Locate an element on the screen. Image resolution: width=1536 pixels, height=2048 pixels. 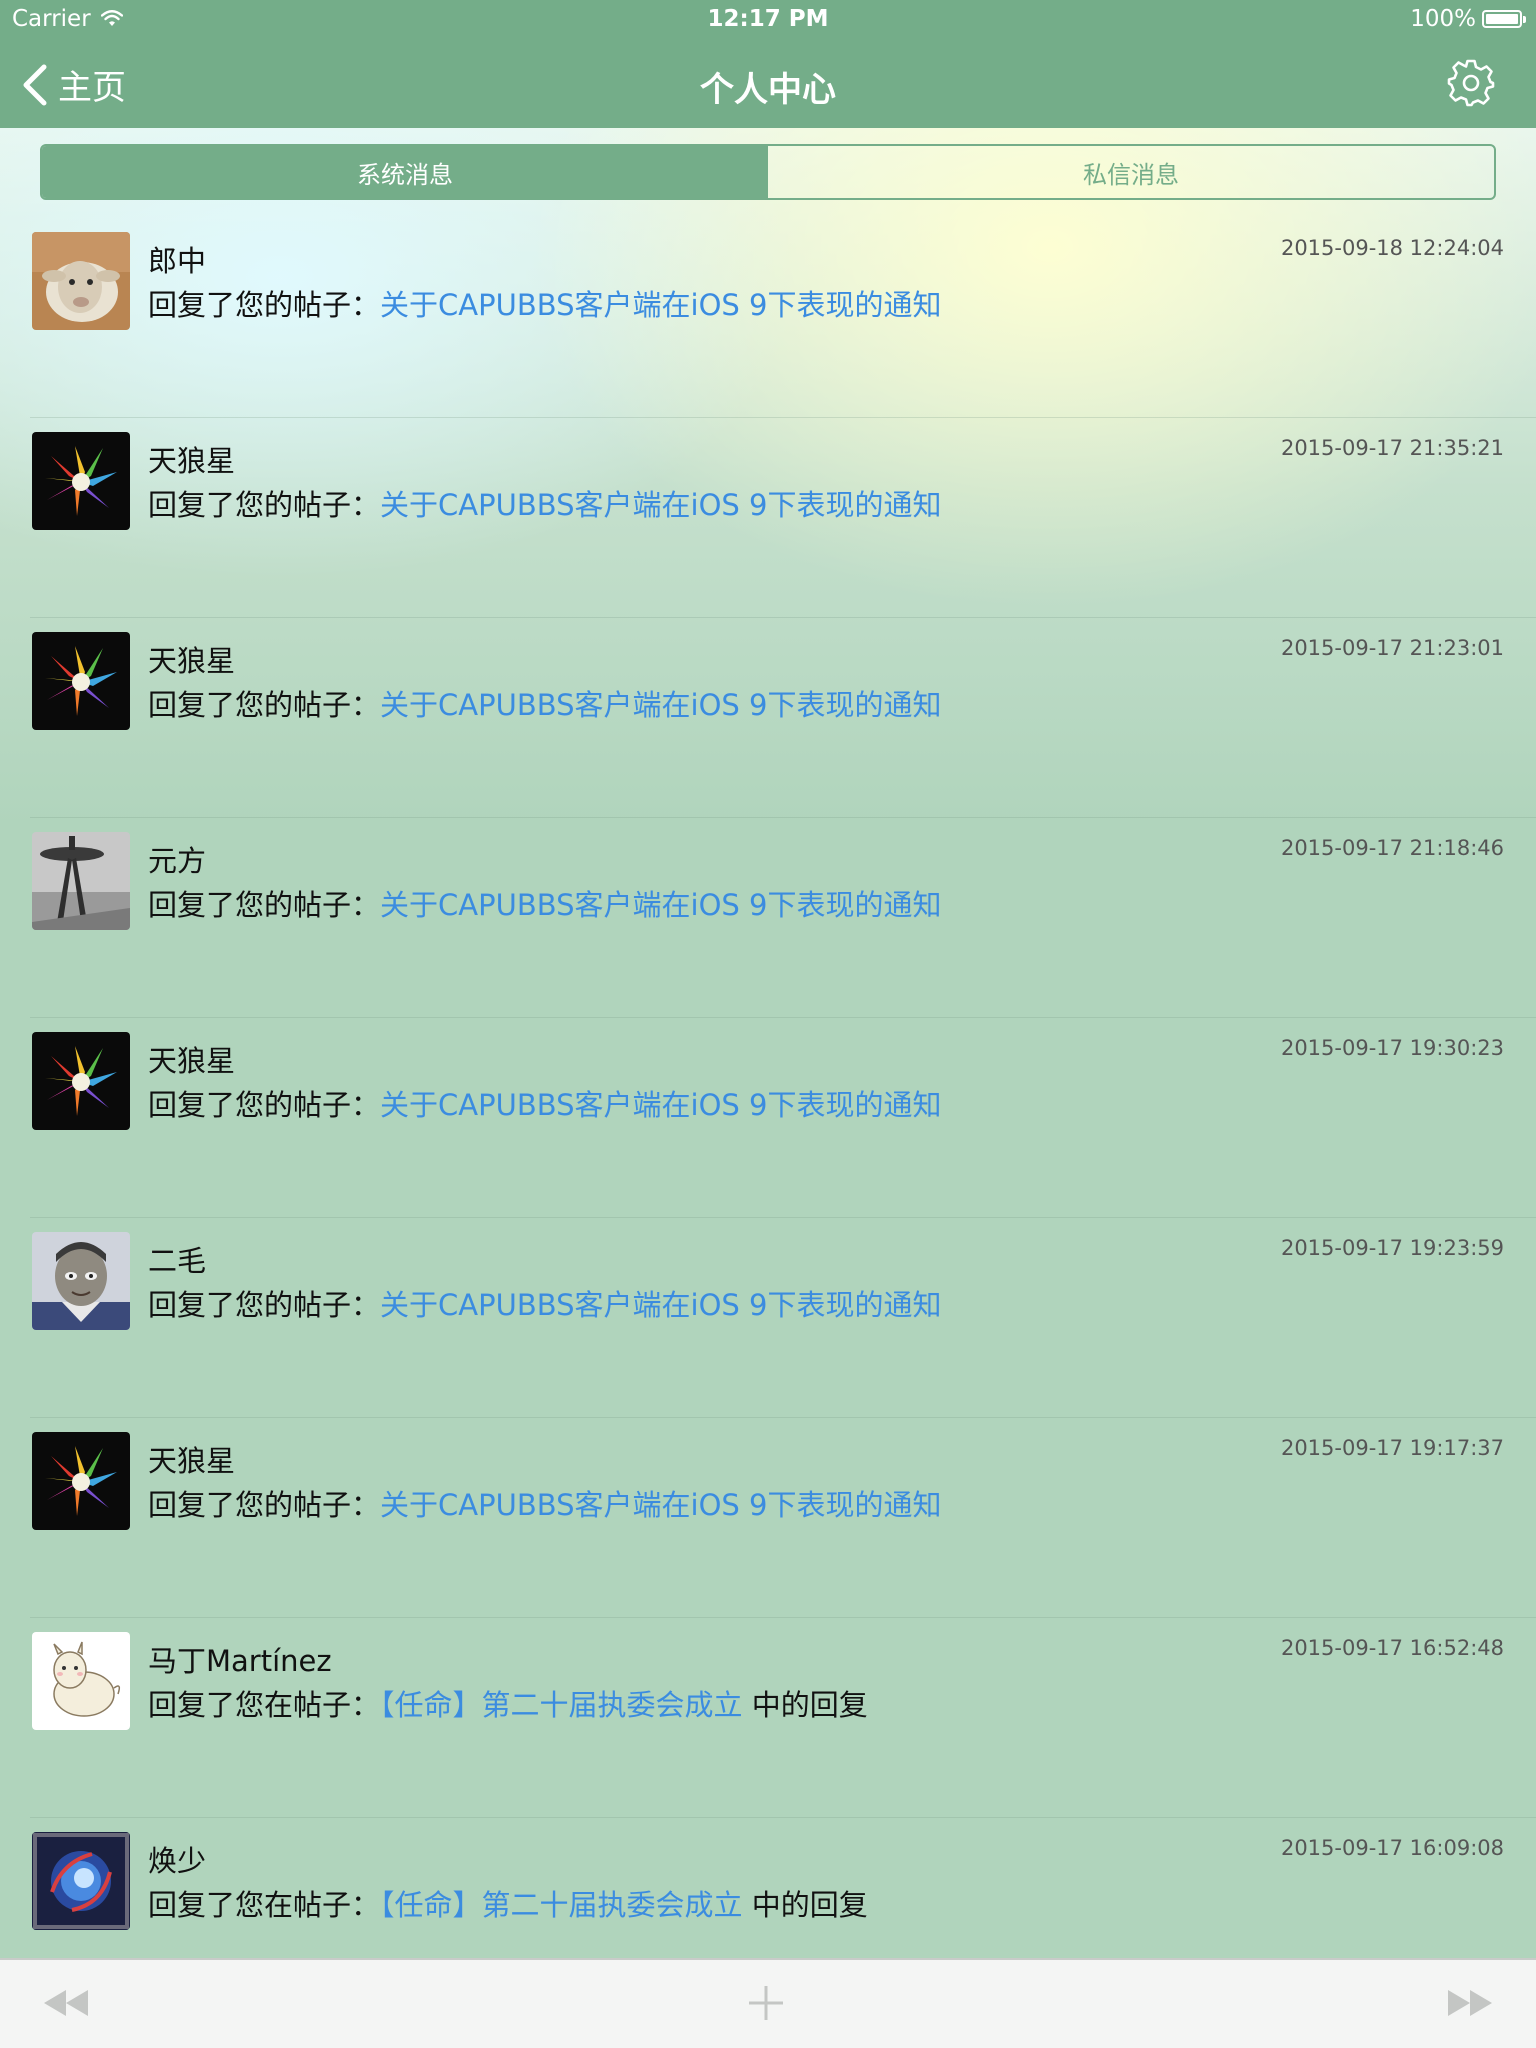
tab-system-messages: 系统消息 is located at coordinates (405, 172).